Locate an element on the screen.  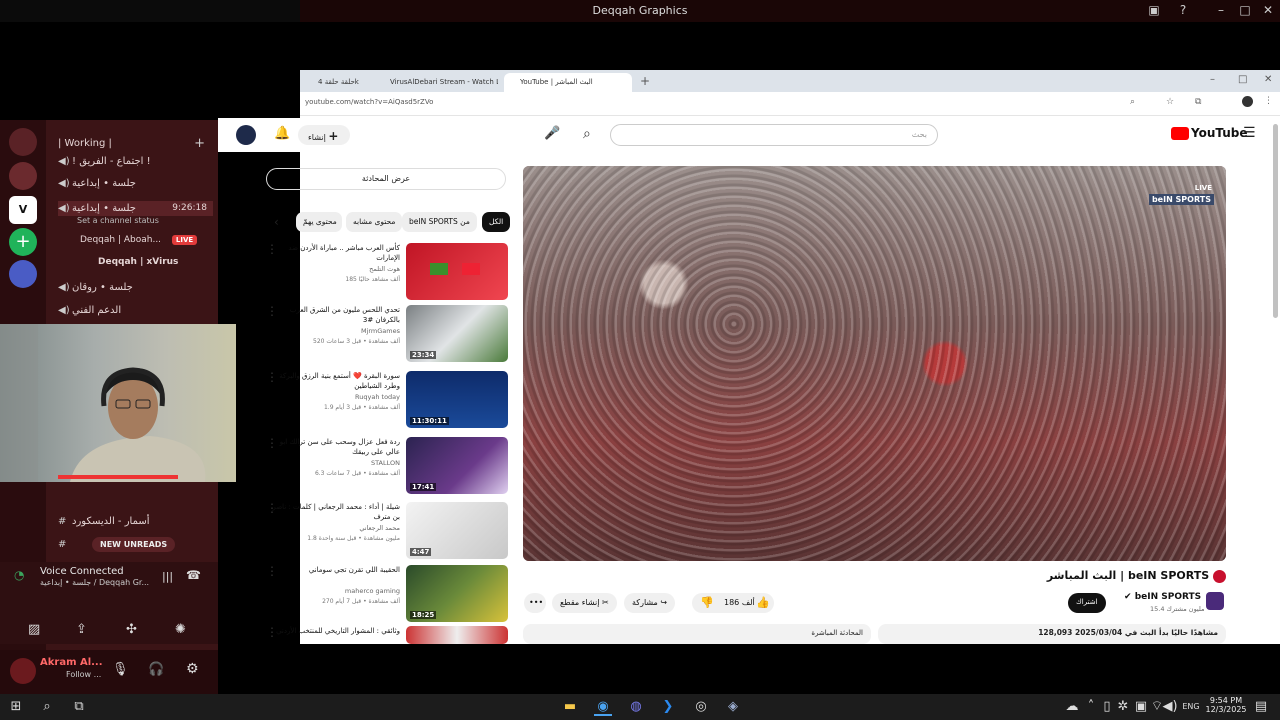
soundboard-icon: ✺ is located at coordinates (180, 629).